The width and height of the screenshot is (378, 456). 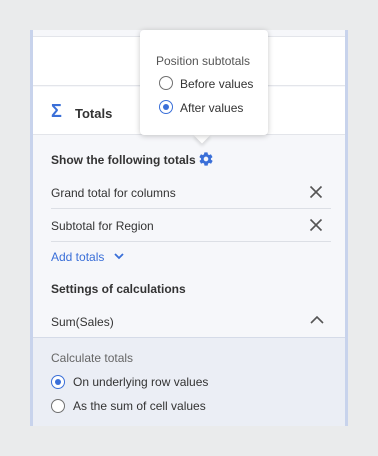 I want to click on total-item-grand: Grand total for columns, so click(x=113, y=193).